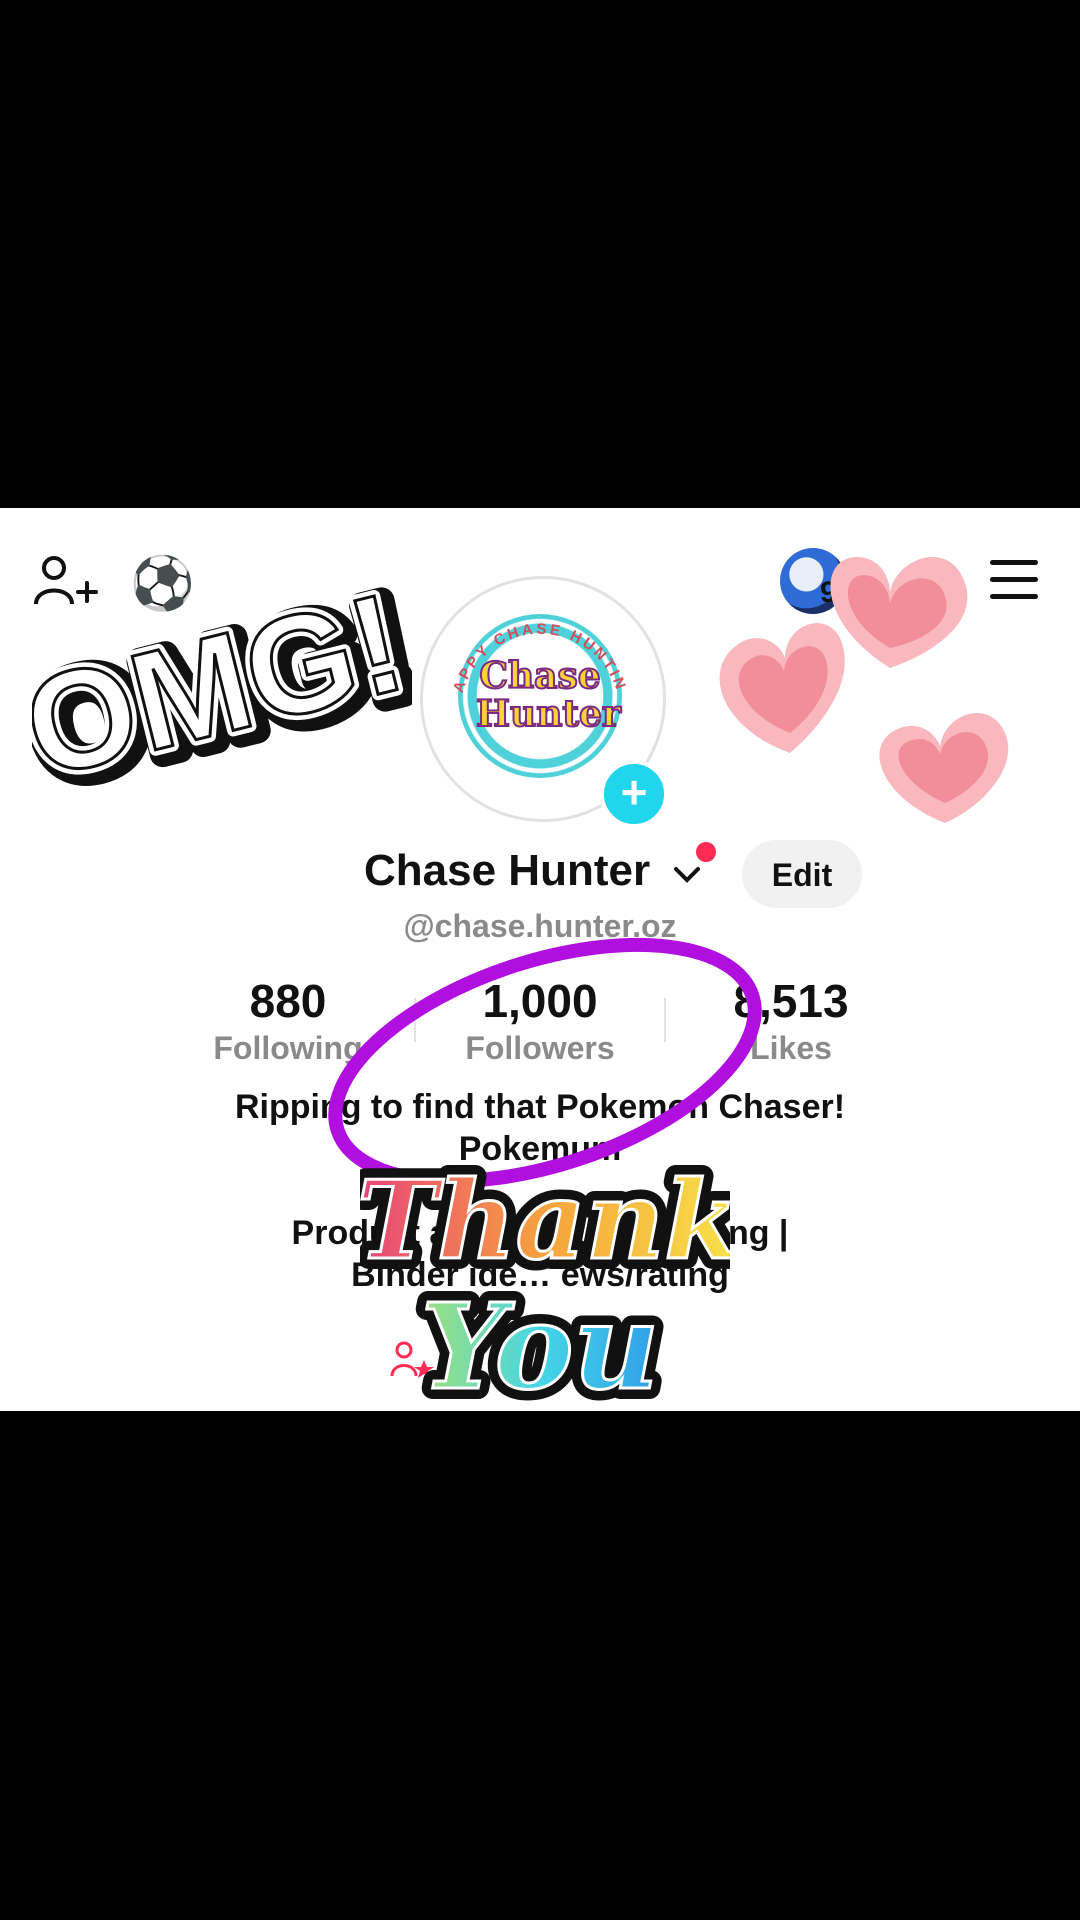  What do you see at coordinates (864, 689) in the screenshot?
I see `hearts-sticker` at bounding box center [864, 689].